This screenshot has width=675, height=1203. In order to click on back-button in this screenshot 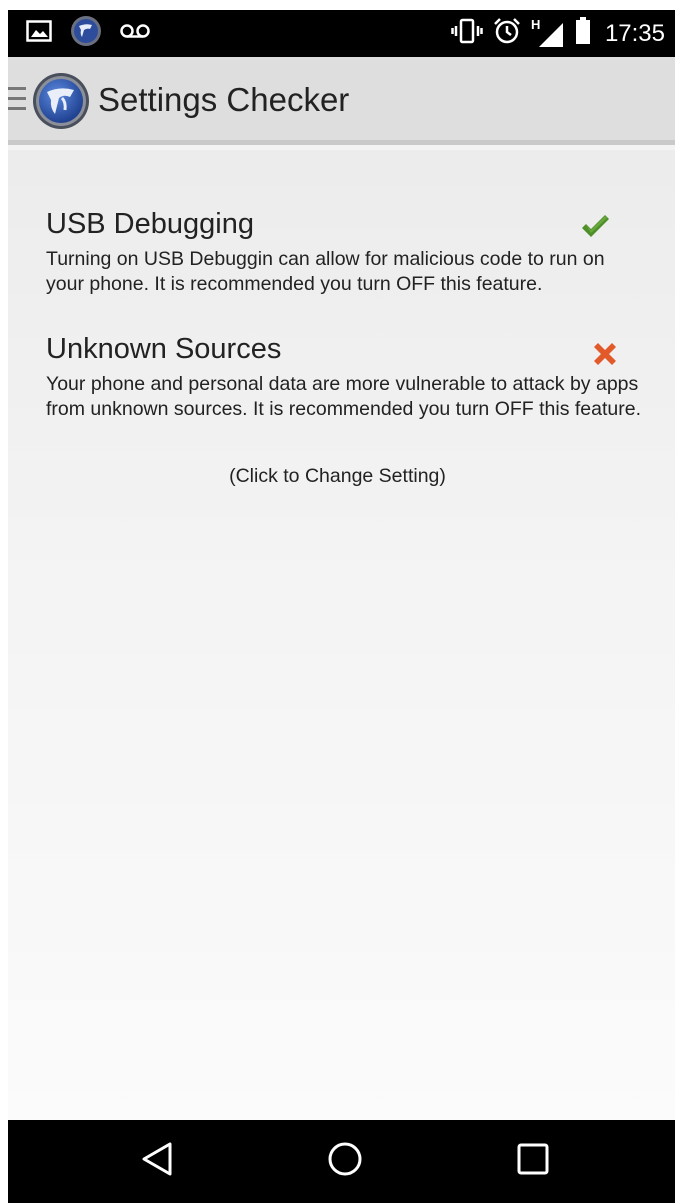, I will do `click(157, 1161)`.